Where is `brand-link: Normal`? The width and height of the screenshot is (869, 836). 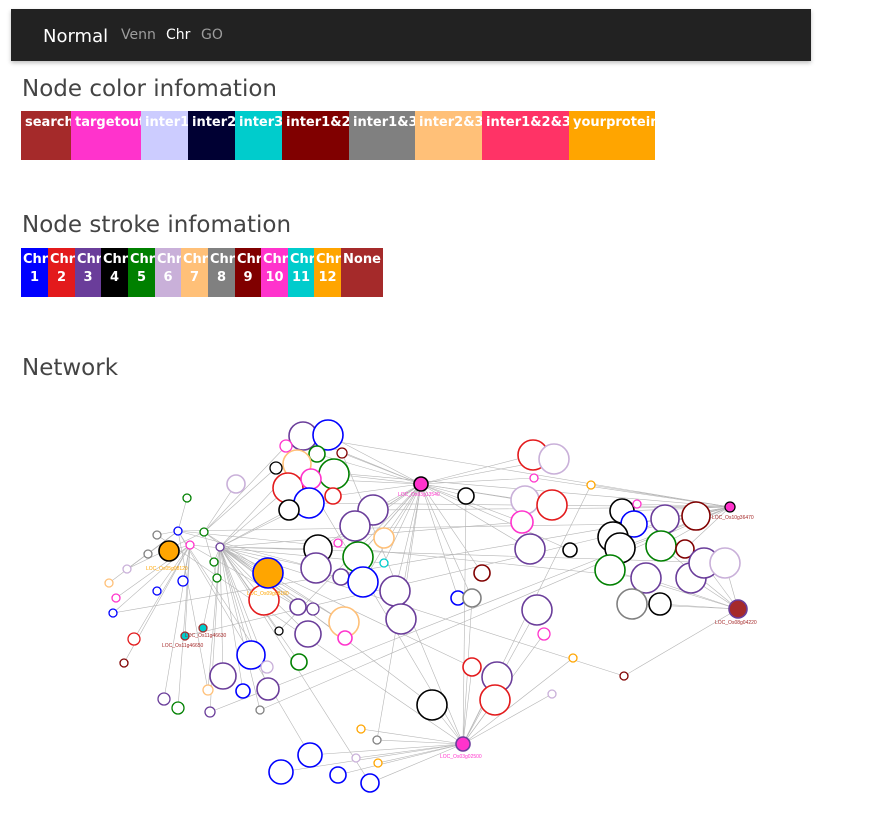 brand-link: Normal is located at coordinates (75, 36).